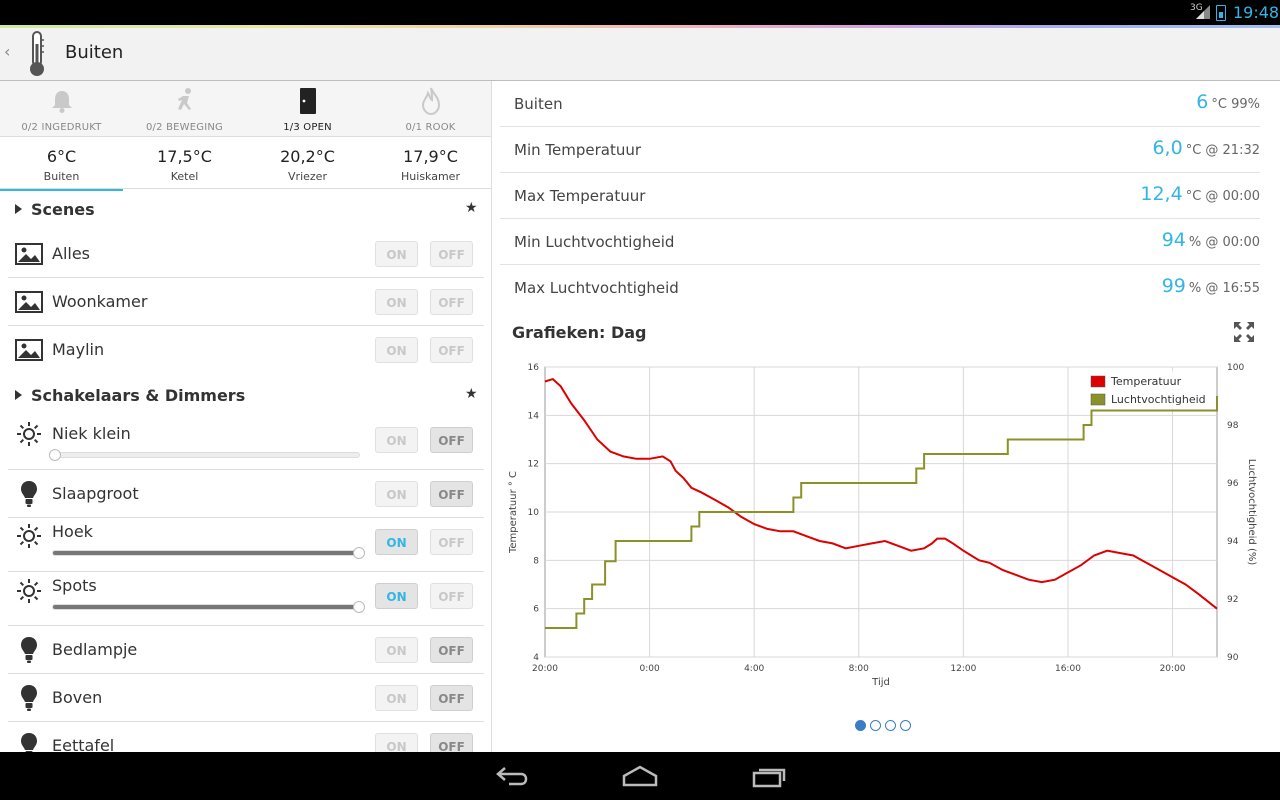 This screenshot has width=1280, height=800. Describe the element at coordinates (430, 176) in the screenshot. I see `temp-name: Huiskamer` at that location.